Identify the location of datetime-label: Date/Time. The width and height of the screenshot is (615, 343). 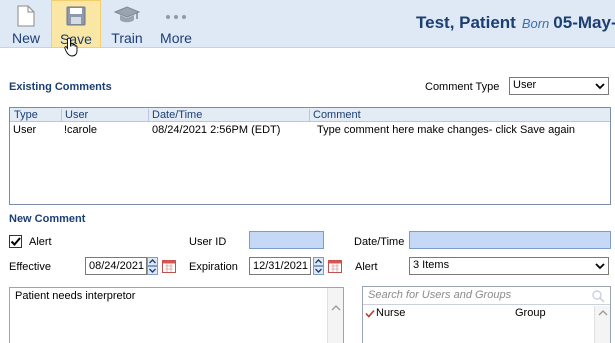
(379, 242).